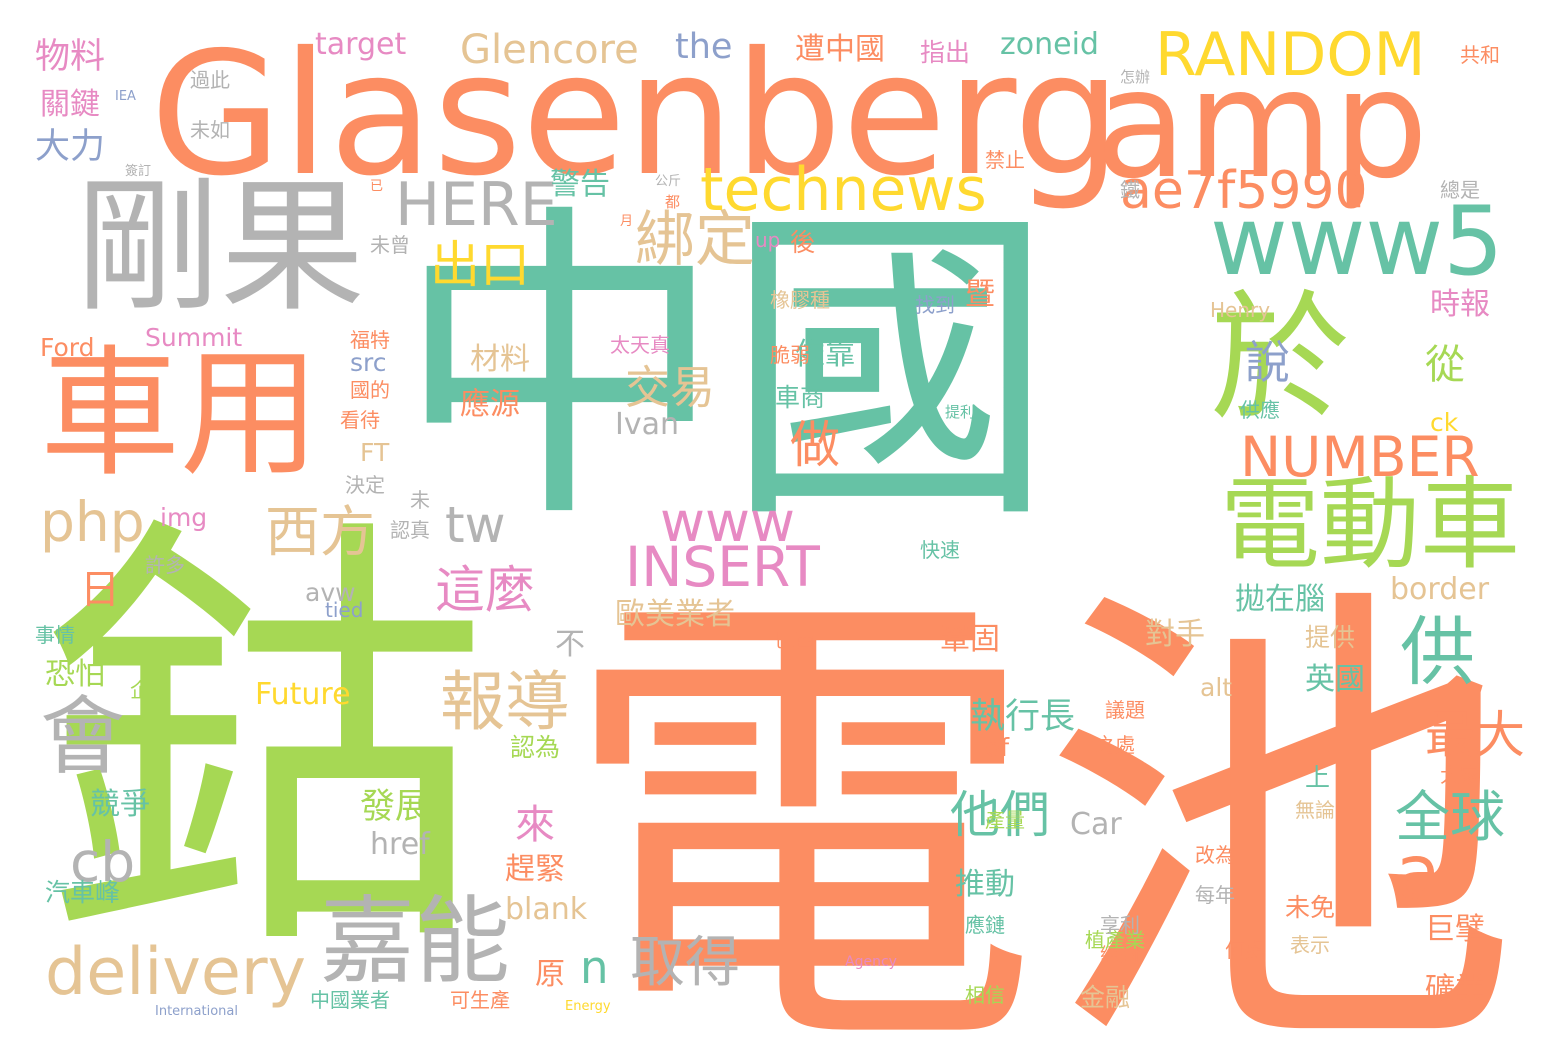  What do you see at coordinates (980, 294) in the screenshot?
I see `word-cjk-57: 暨` at bounding box center [980, 294].